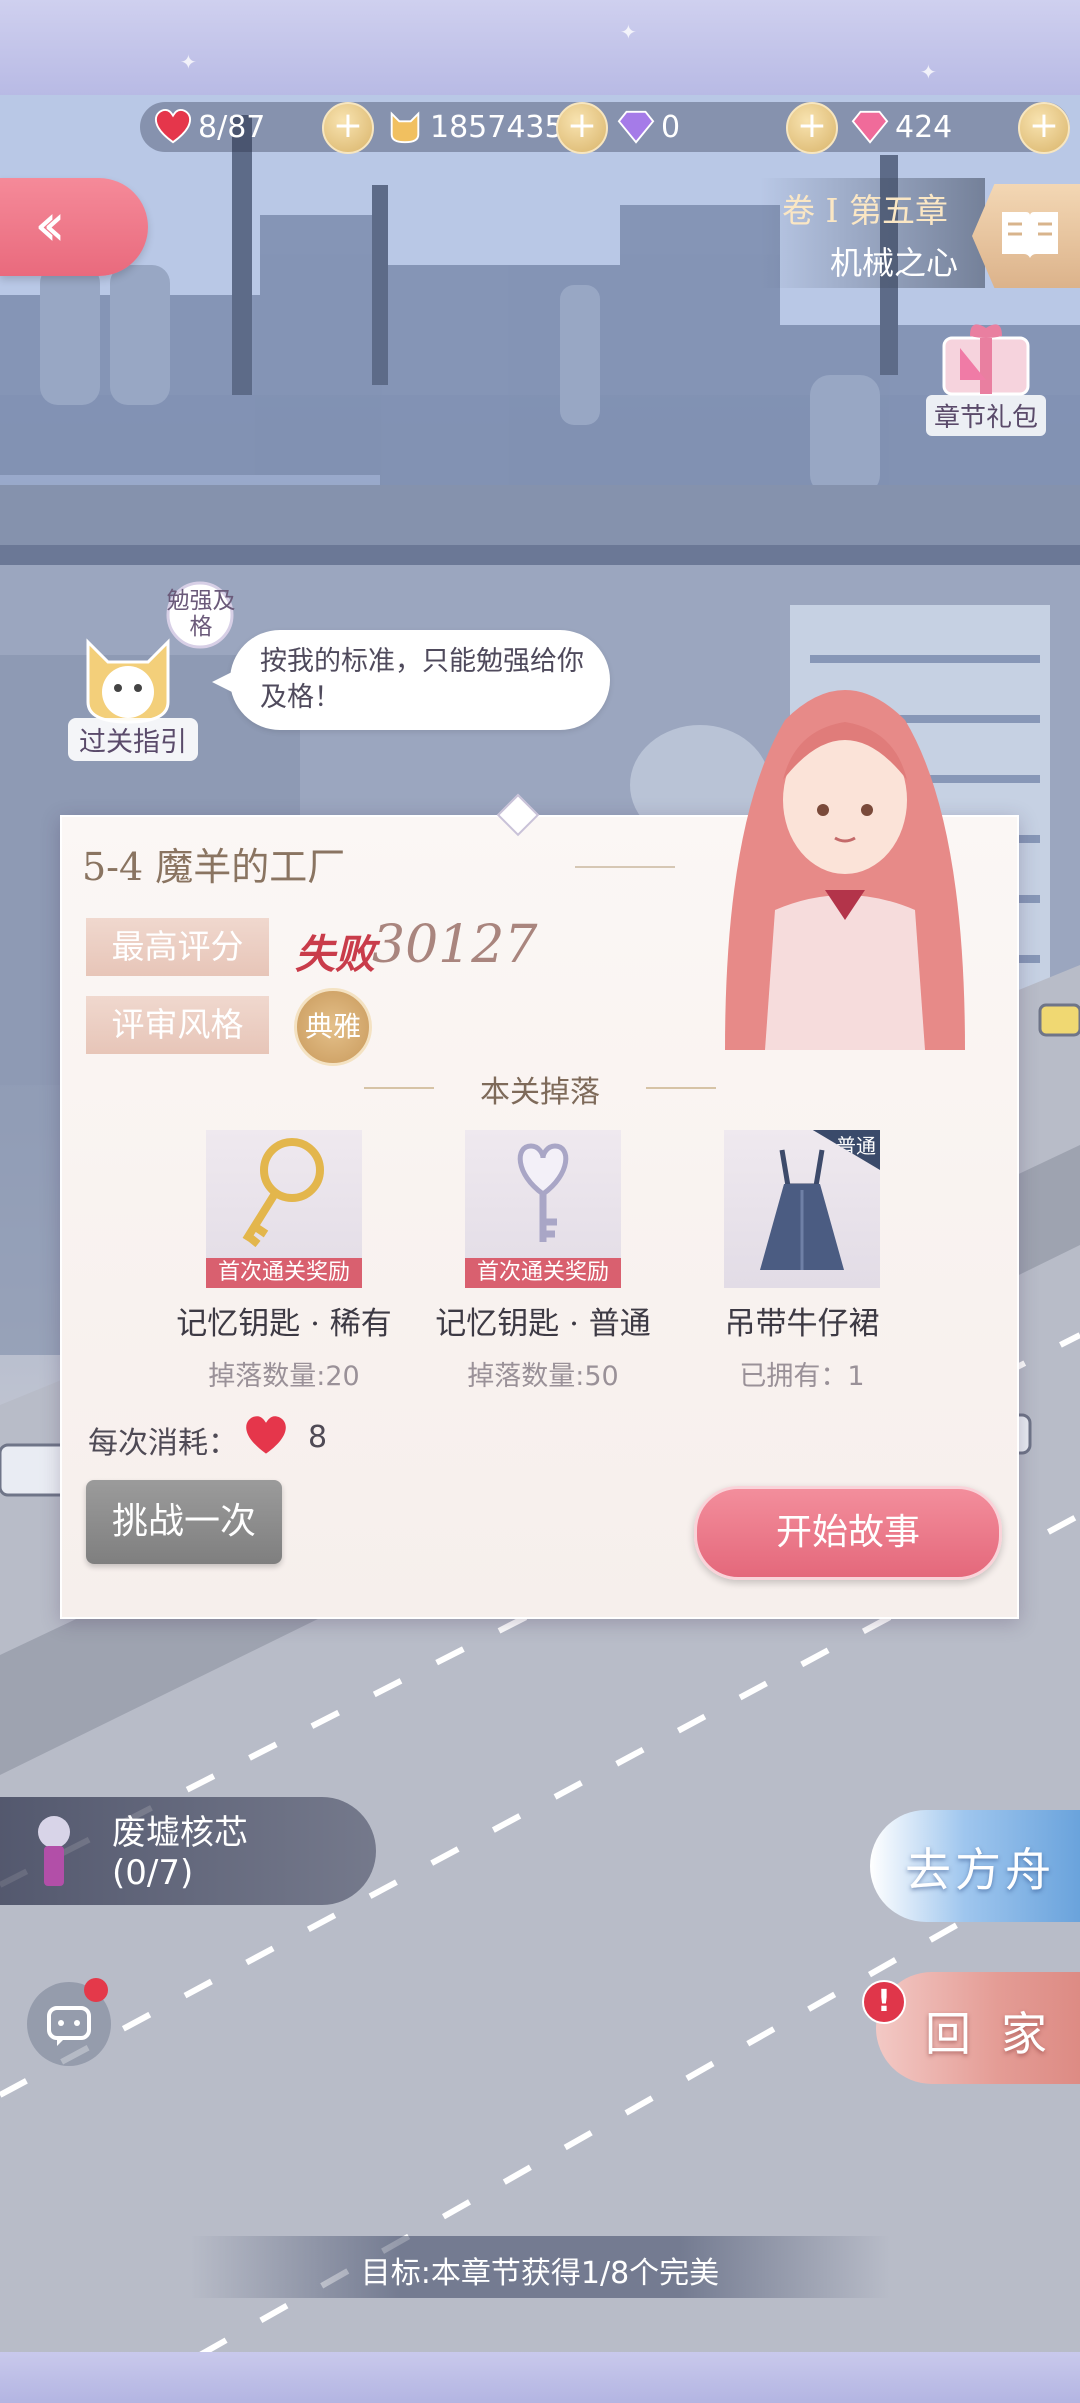 Image resolution: width=1080 pixels, height=2403 pixels. Describe the element at coordinates (845, 870) in the screenshot. I see `character-portrait` at that location.